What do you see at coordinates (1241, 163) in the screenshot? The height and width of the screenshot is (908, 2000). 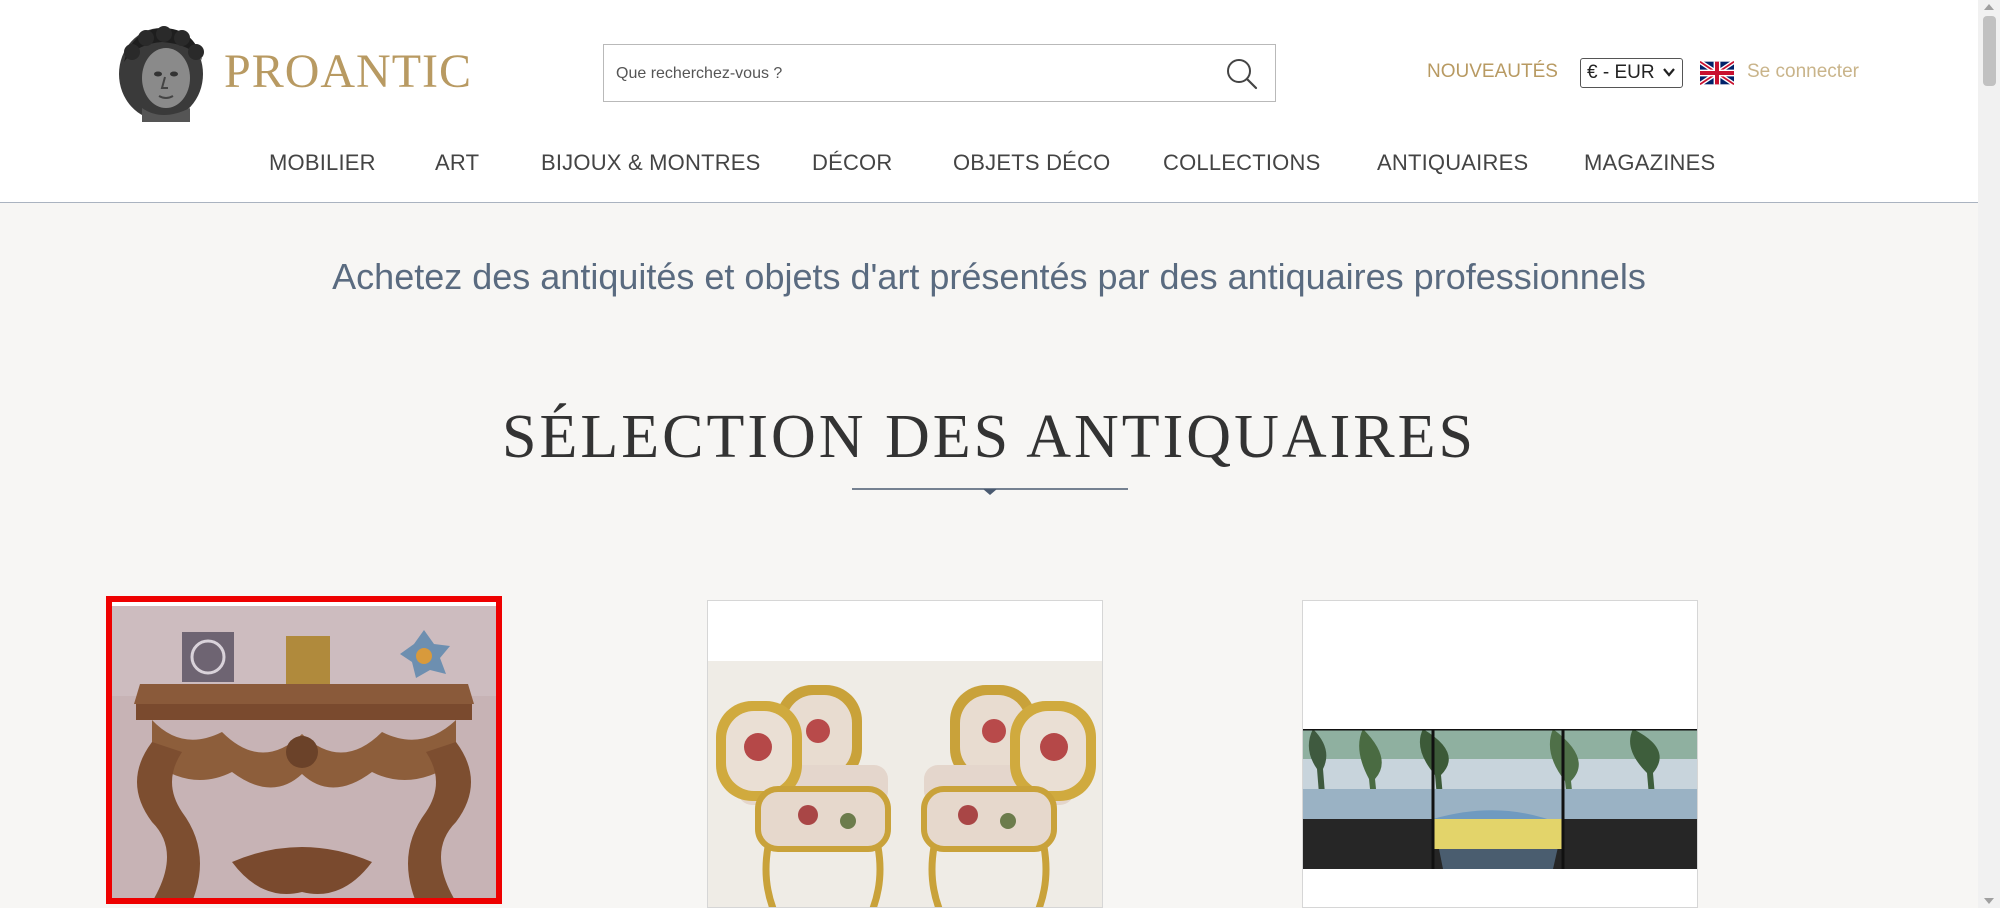 I see `nav-item-collections: COLLECTIONS` at bounding box center [1241, 163].